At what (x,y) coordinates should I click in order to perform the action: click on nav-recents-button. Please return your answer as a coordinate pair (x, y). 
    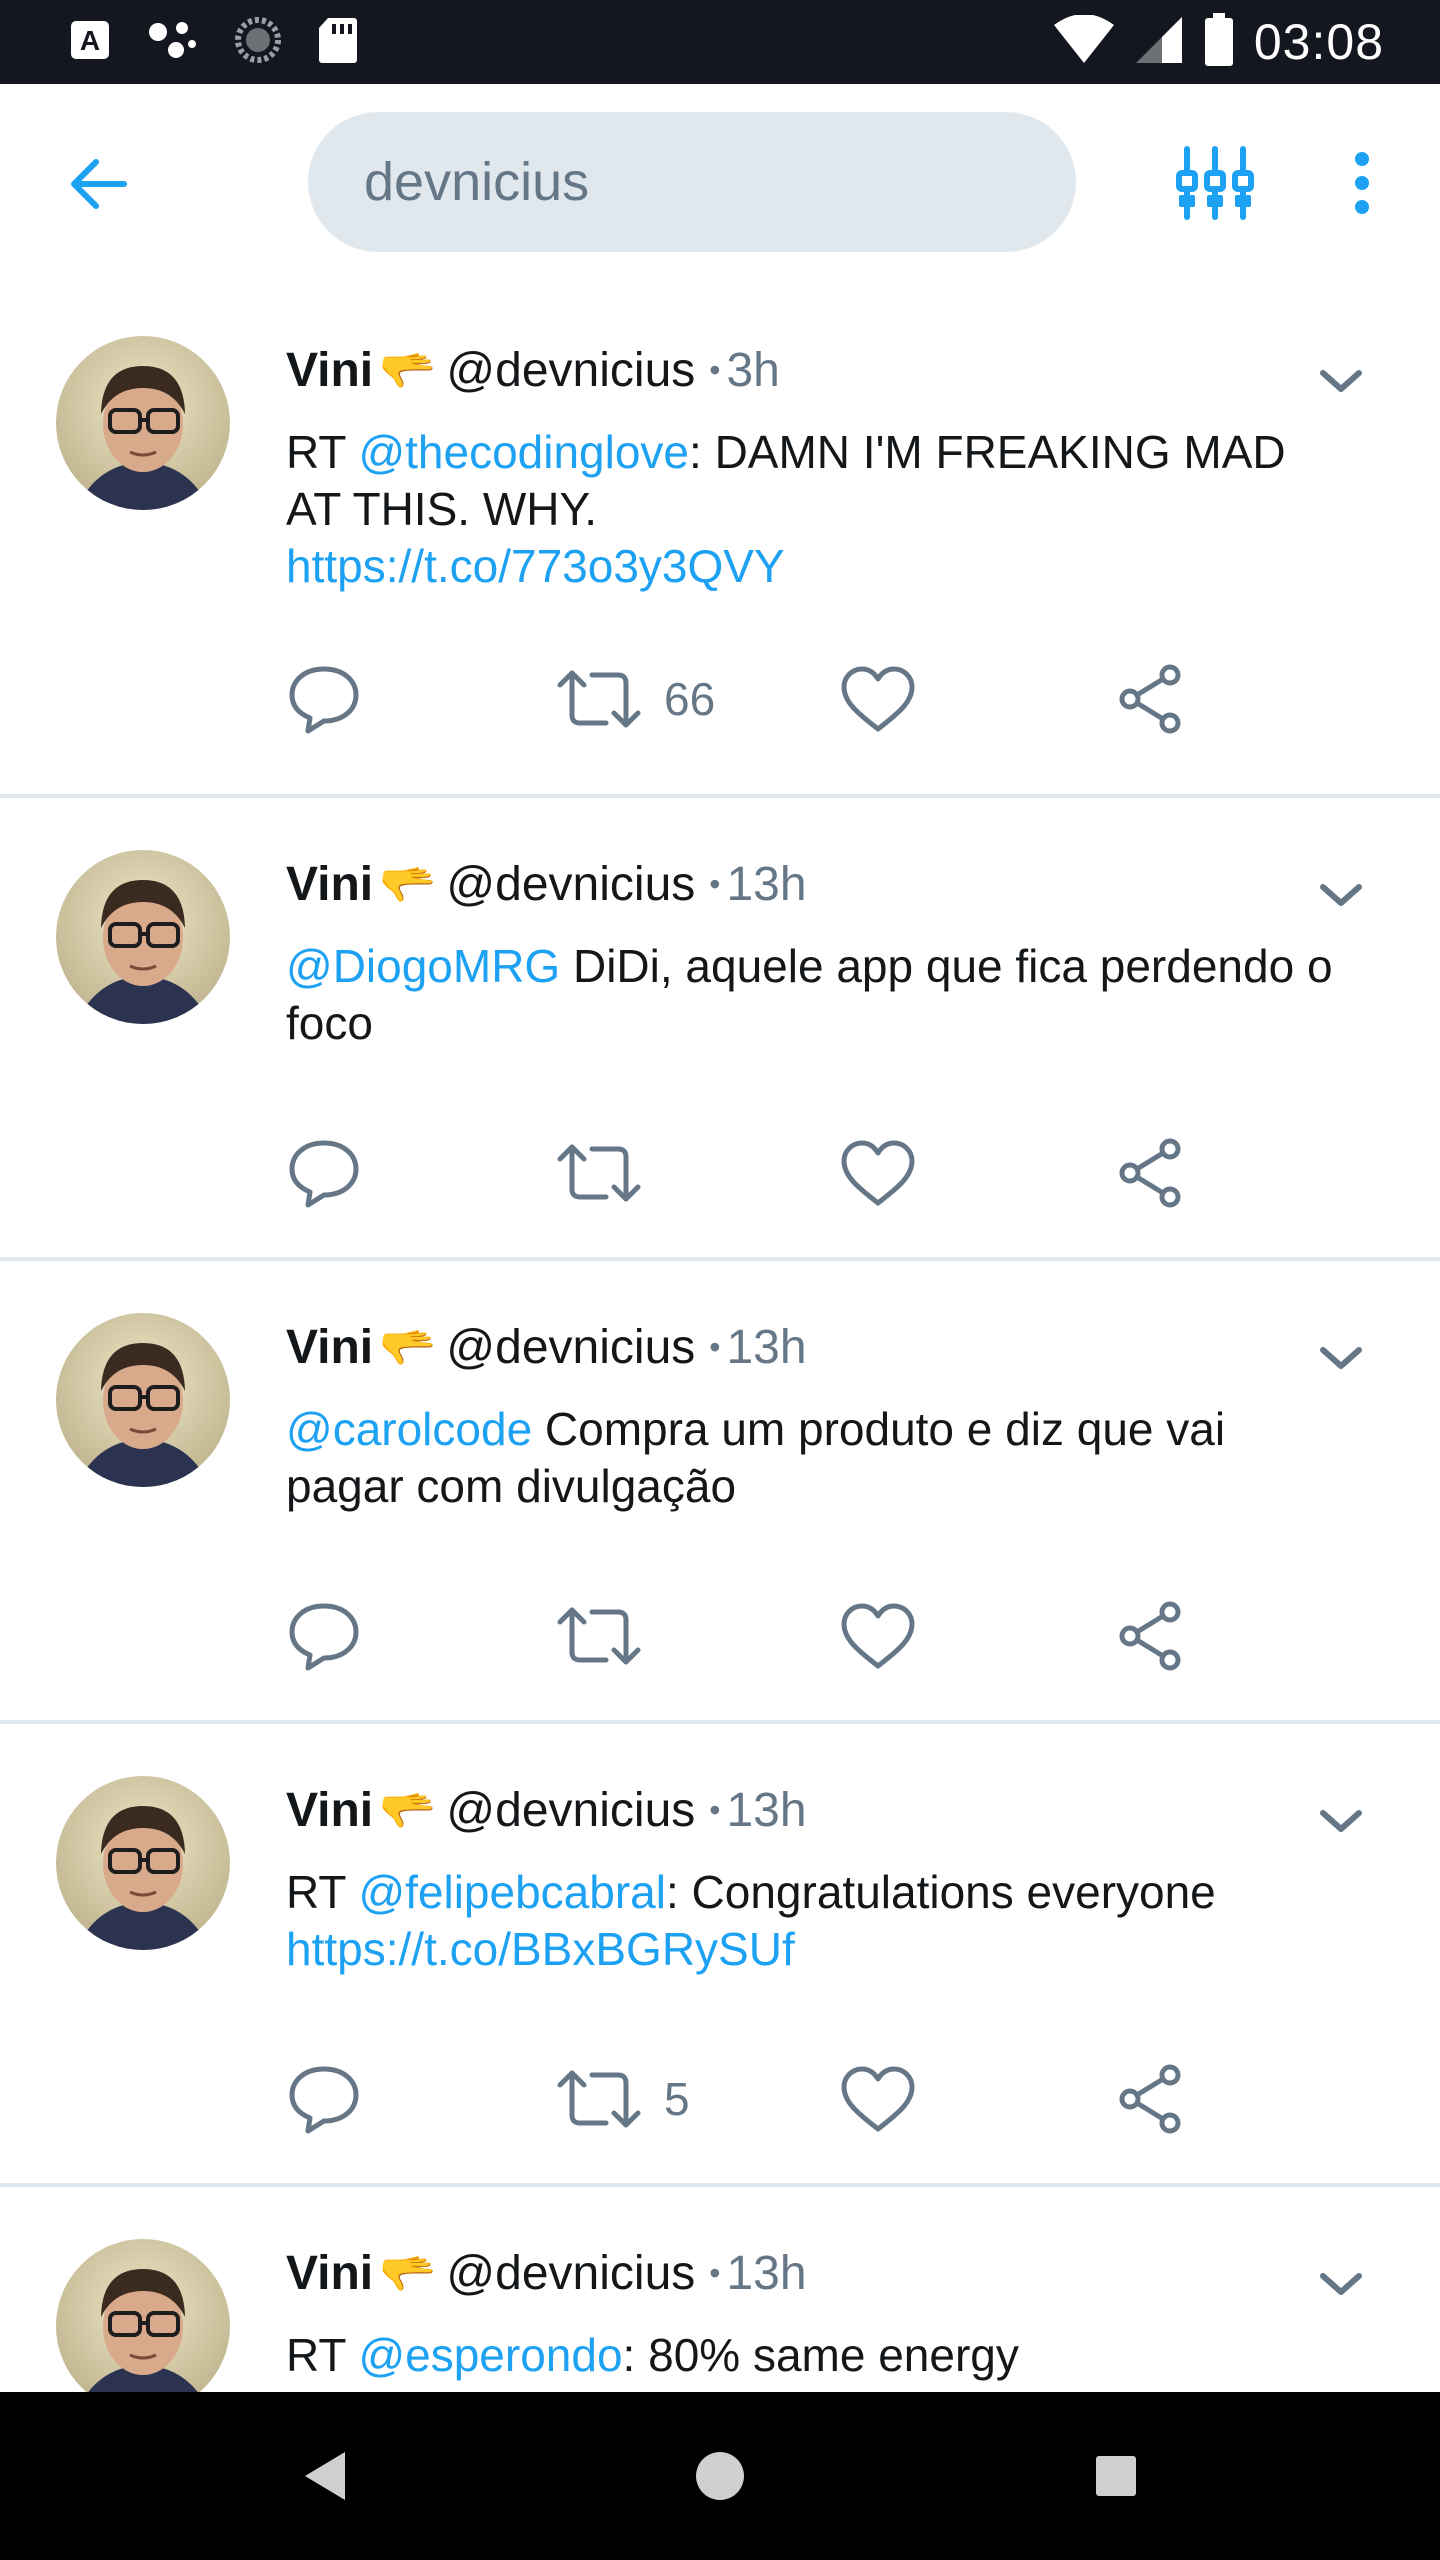
    Looking at the image, I should click on (1116, 2476).